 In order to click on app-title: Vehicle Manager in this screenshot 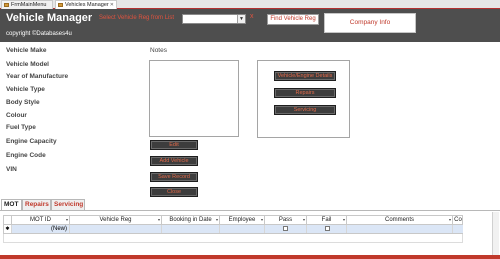, I will do `click(49, 18)`.